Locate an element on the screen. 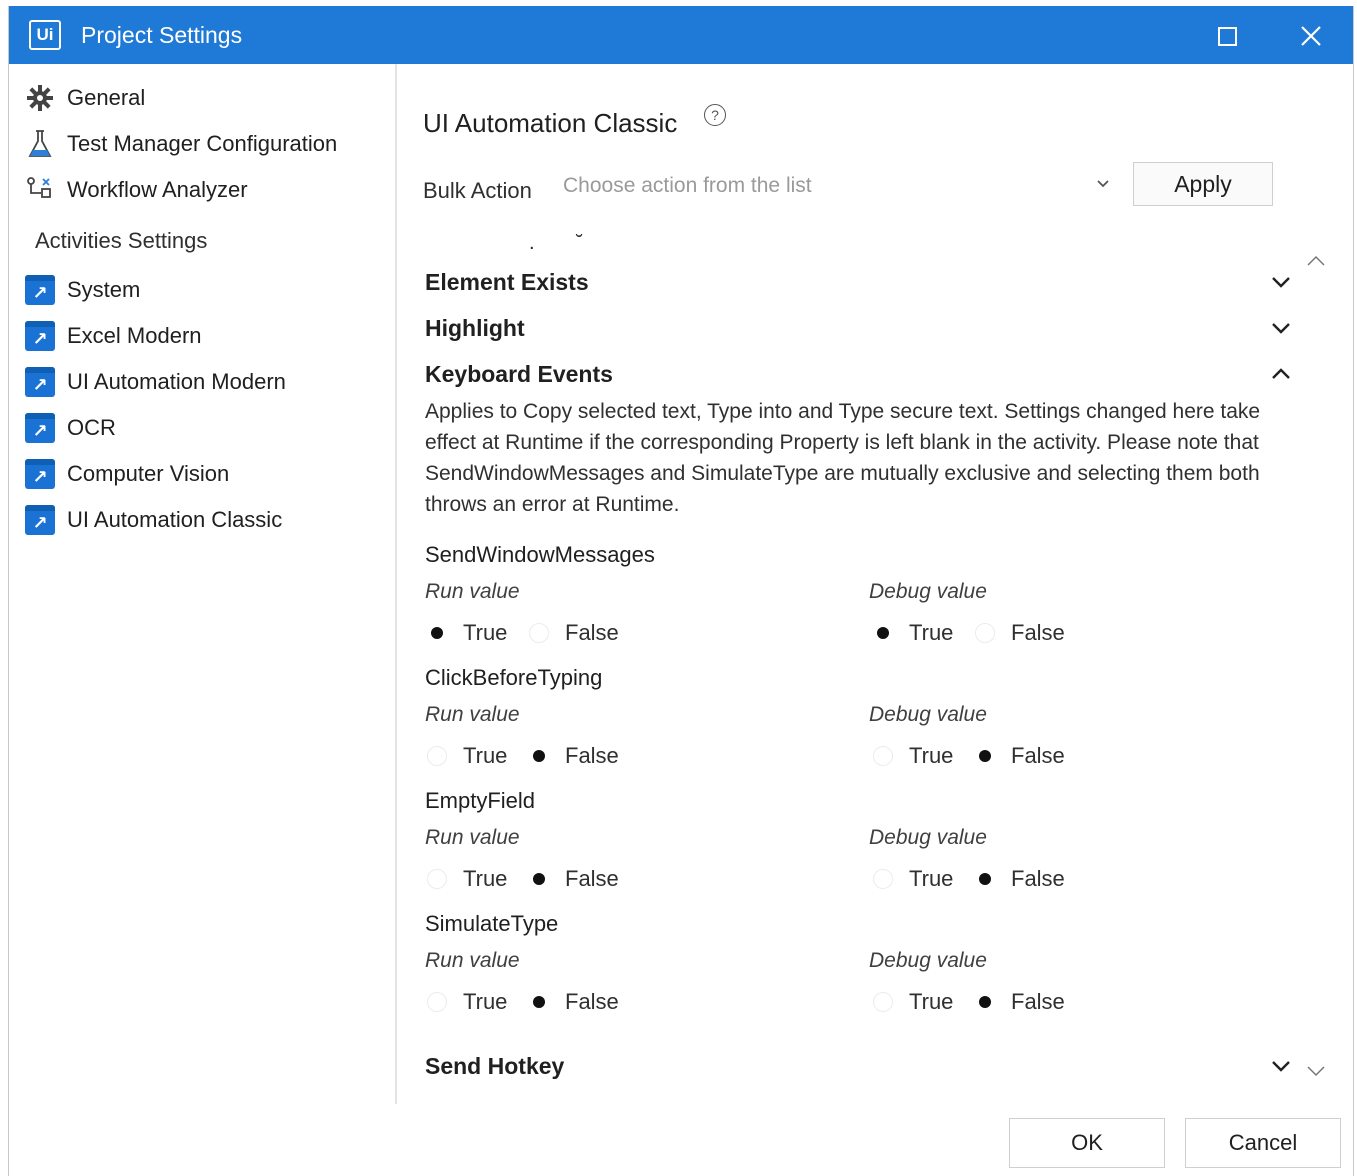 This screenshot has width=1357, height=1176. sidebar-item-ui-automation-modern: ↗ UI Automation Modern is located at coordinates (154, 382).